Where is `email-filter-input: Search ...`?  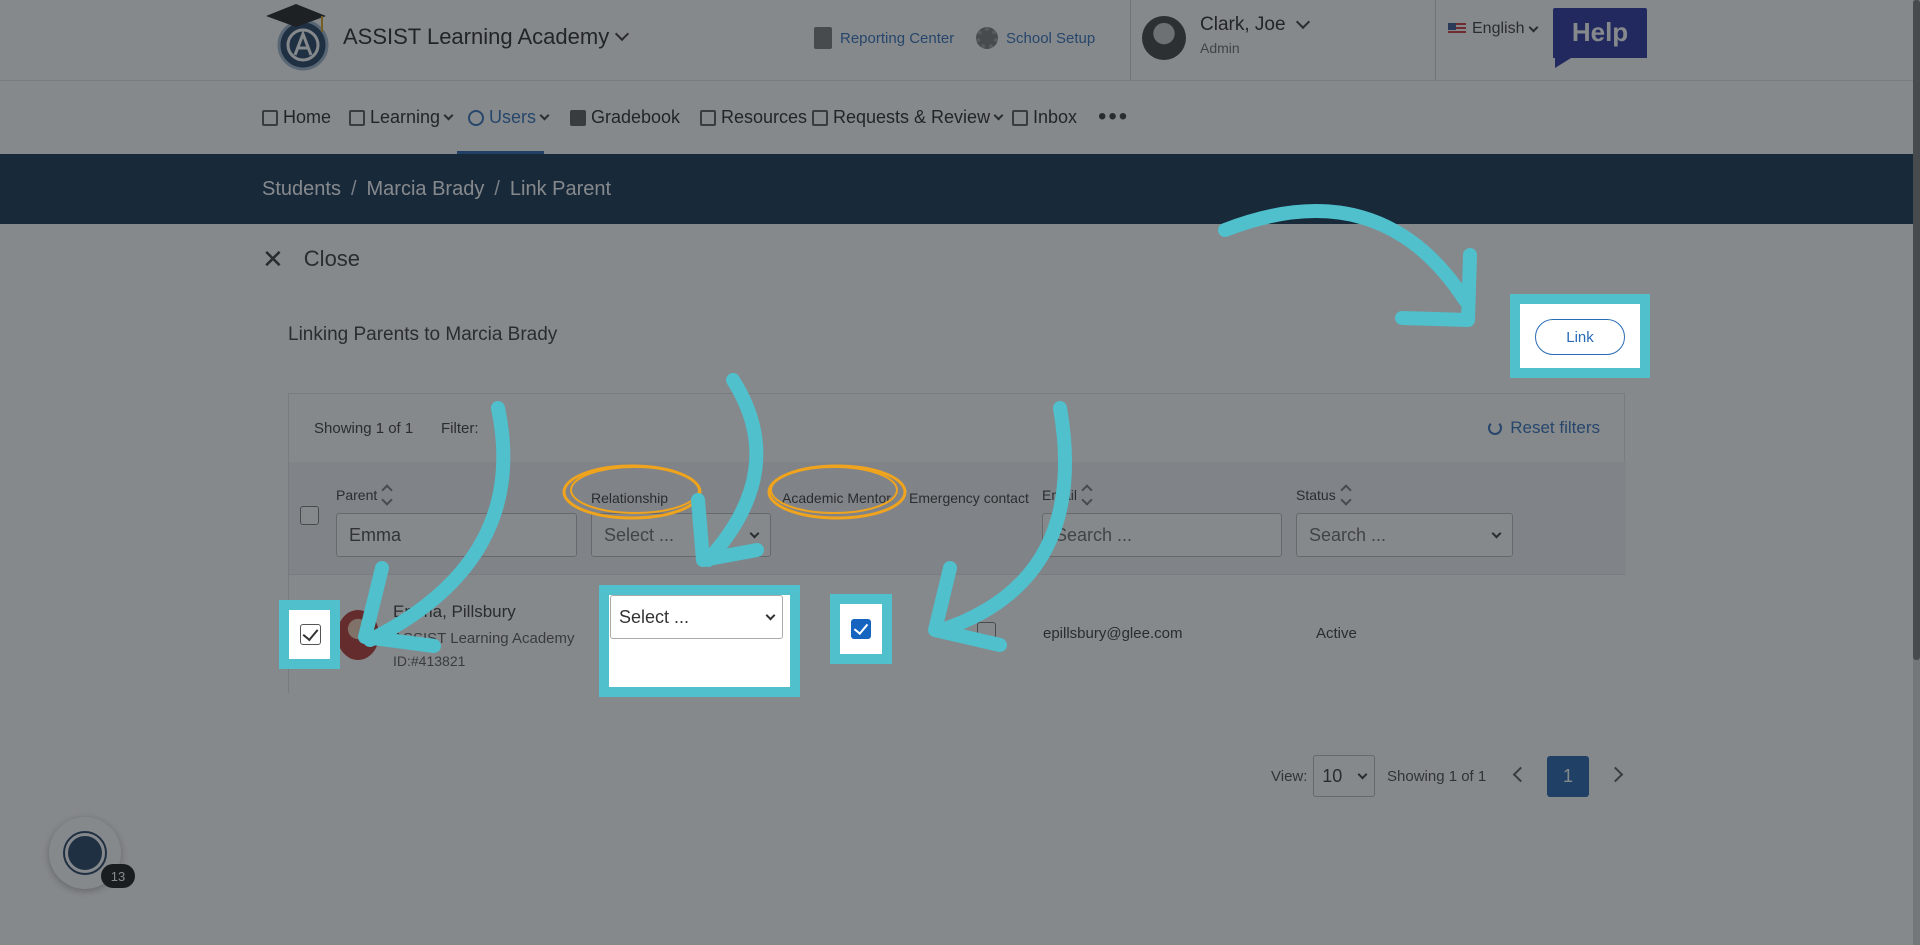 email-filter-input: Search ... is located at coordinates (1162, 535).